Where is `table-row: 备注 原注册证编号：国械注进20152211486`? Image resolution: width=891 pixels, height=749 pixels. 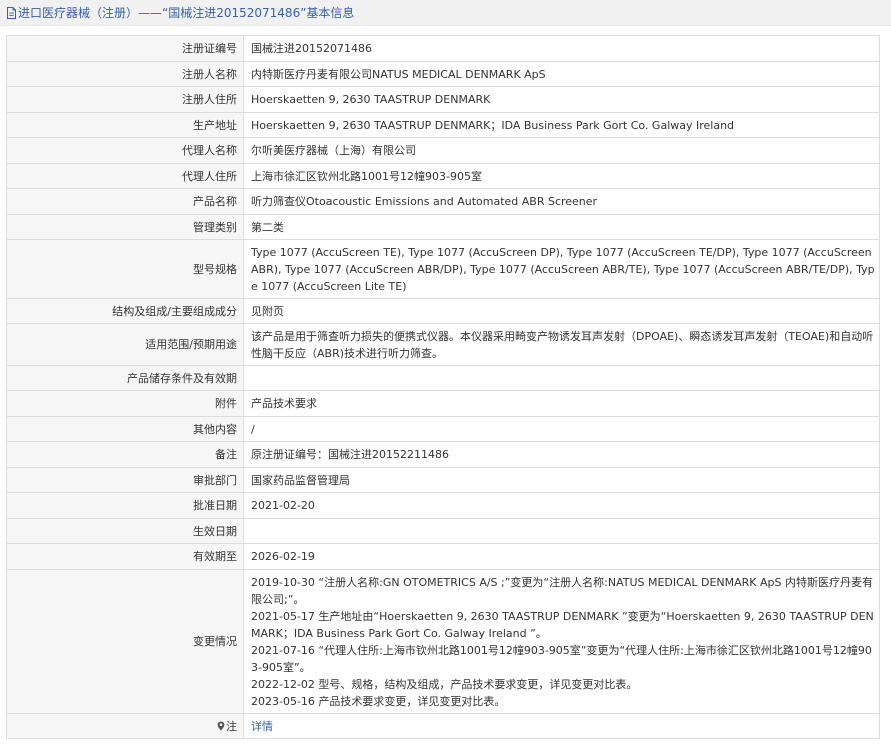 table-row: 备注 原注册证编号：国械注进20152211486 is located at coordinates (443, 454).